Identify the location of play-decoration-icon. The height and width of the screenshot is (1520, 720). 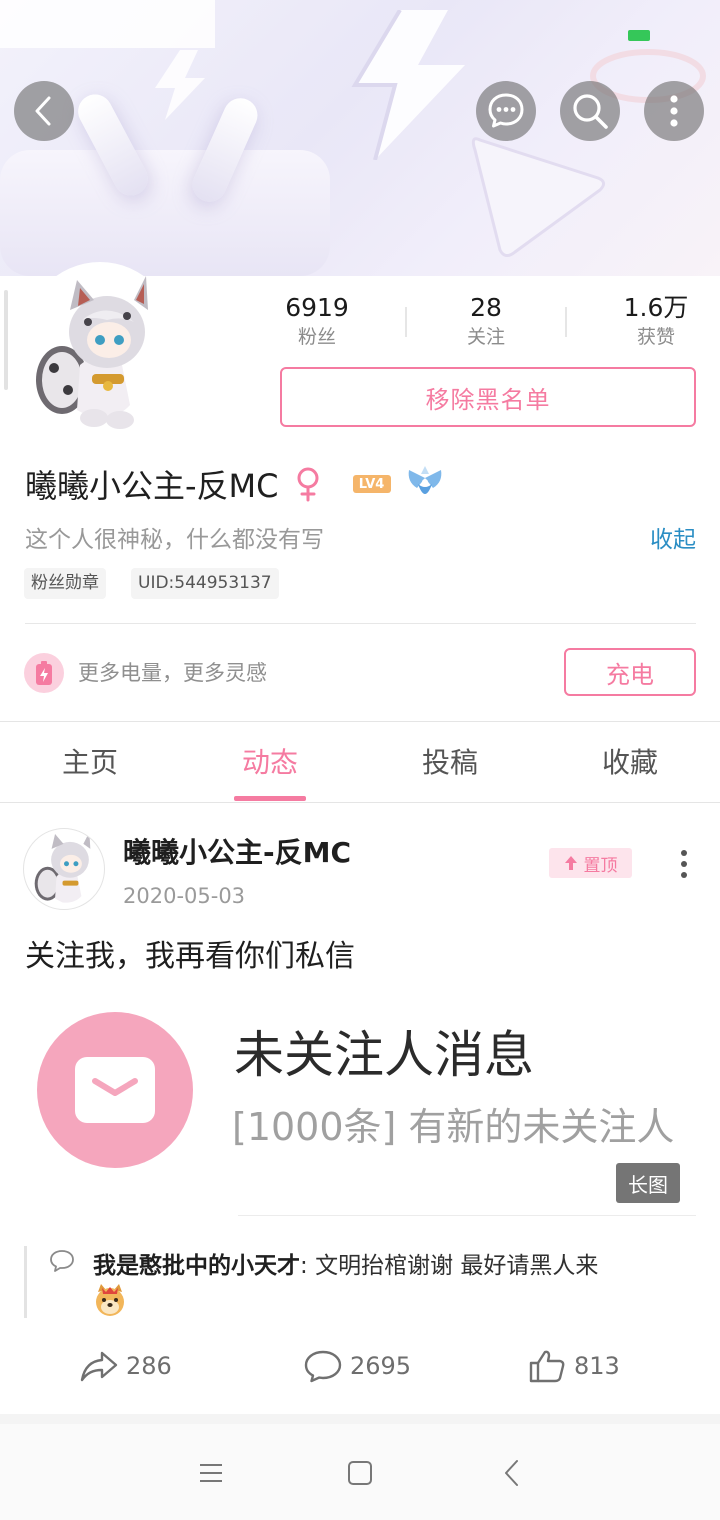
(538, 197).